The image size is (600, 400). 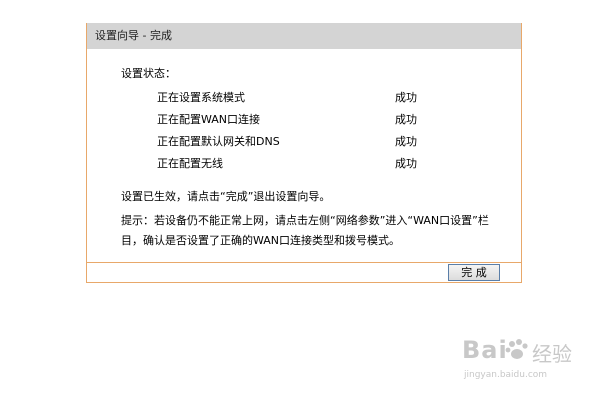 I want to click on wizard-footer: 完 成, so click(x=304, y=273).